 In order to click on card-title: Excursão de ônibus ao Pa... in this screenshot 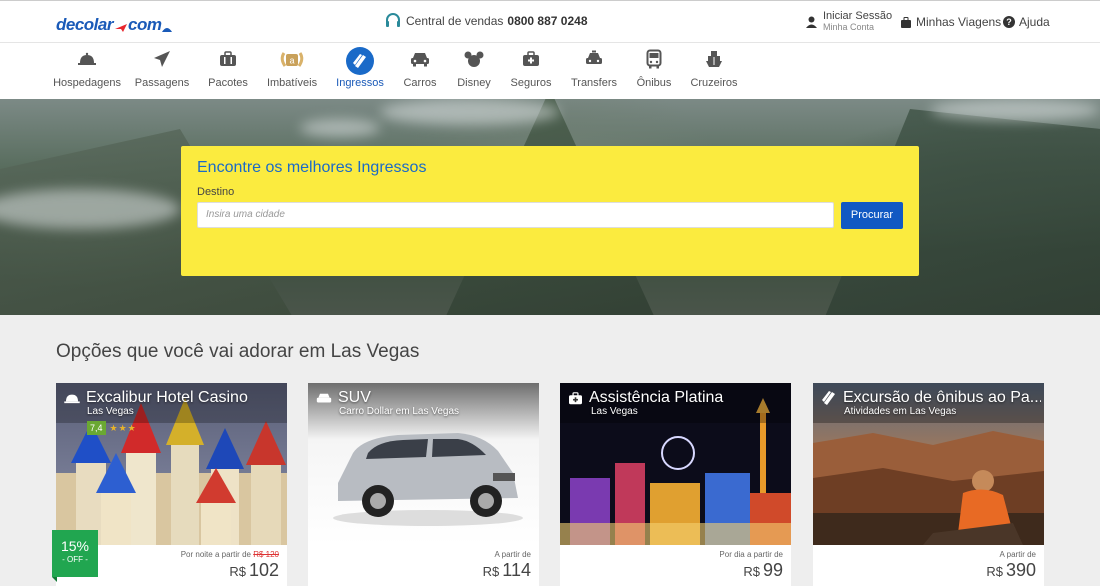, I will do `click(931, 398)`.